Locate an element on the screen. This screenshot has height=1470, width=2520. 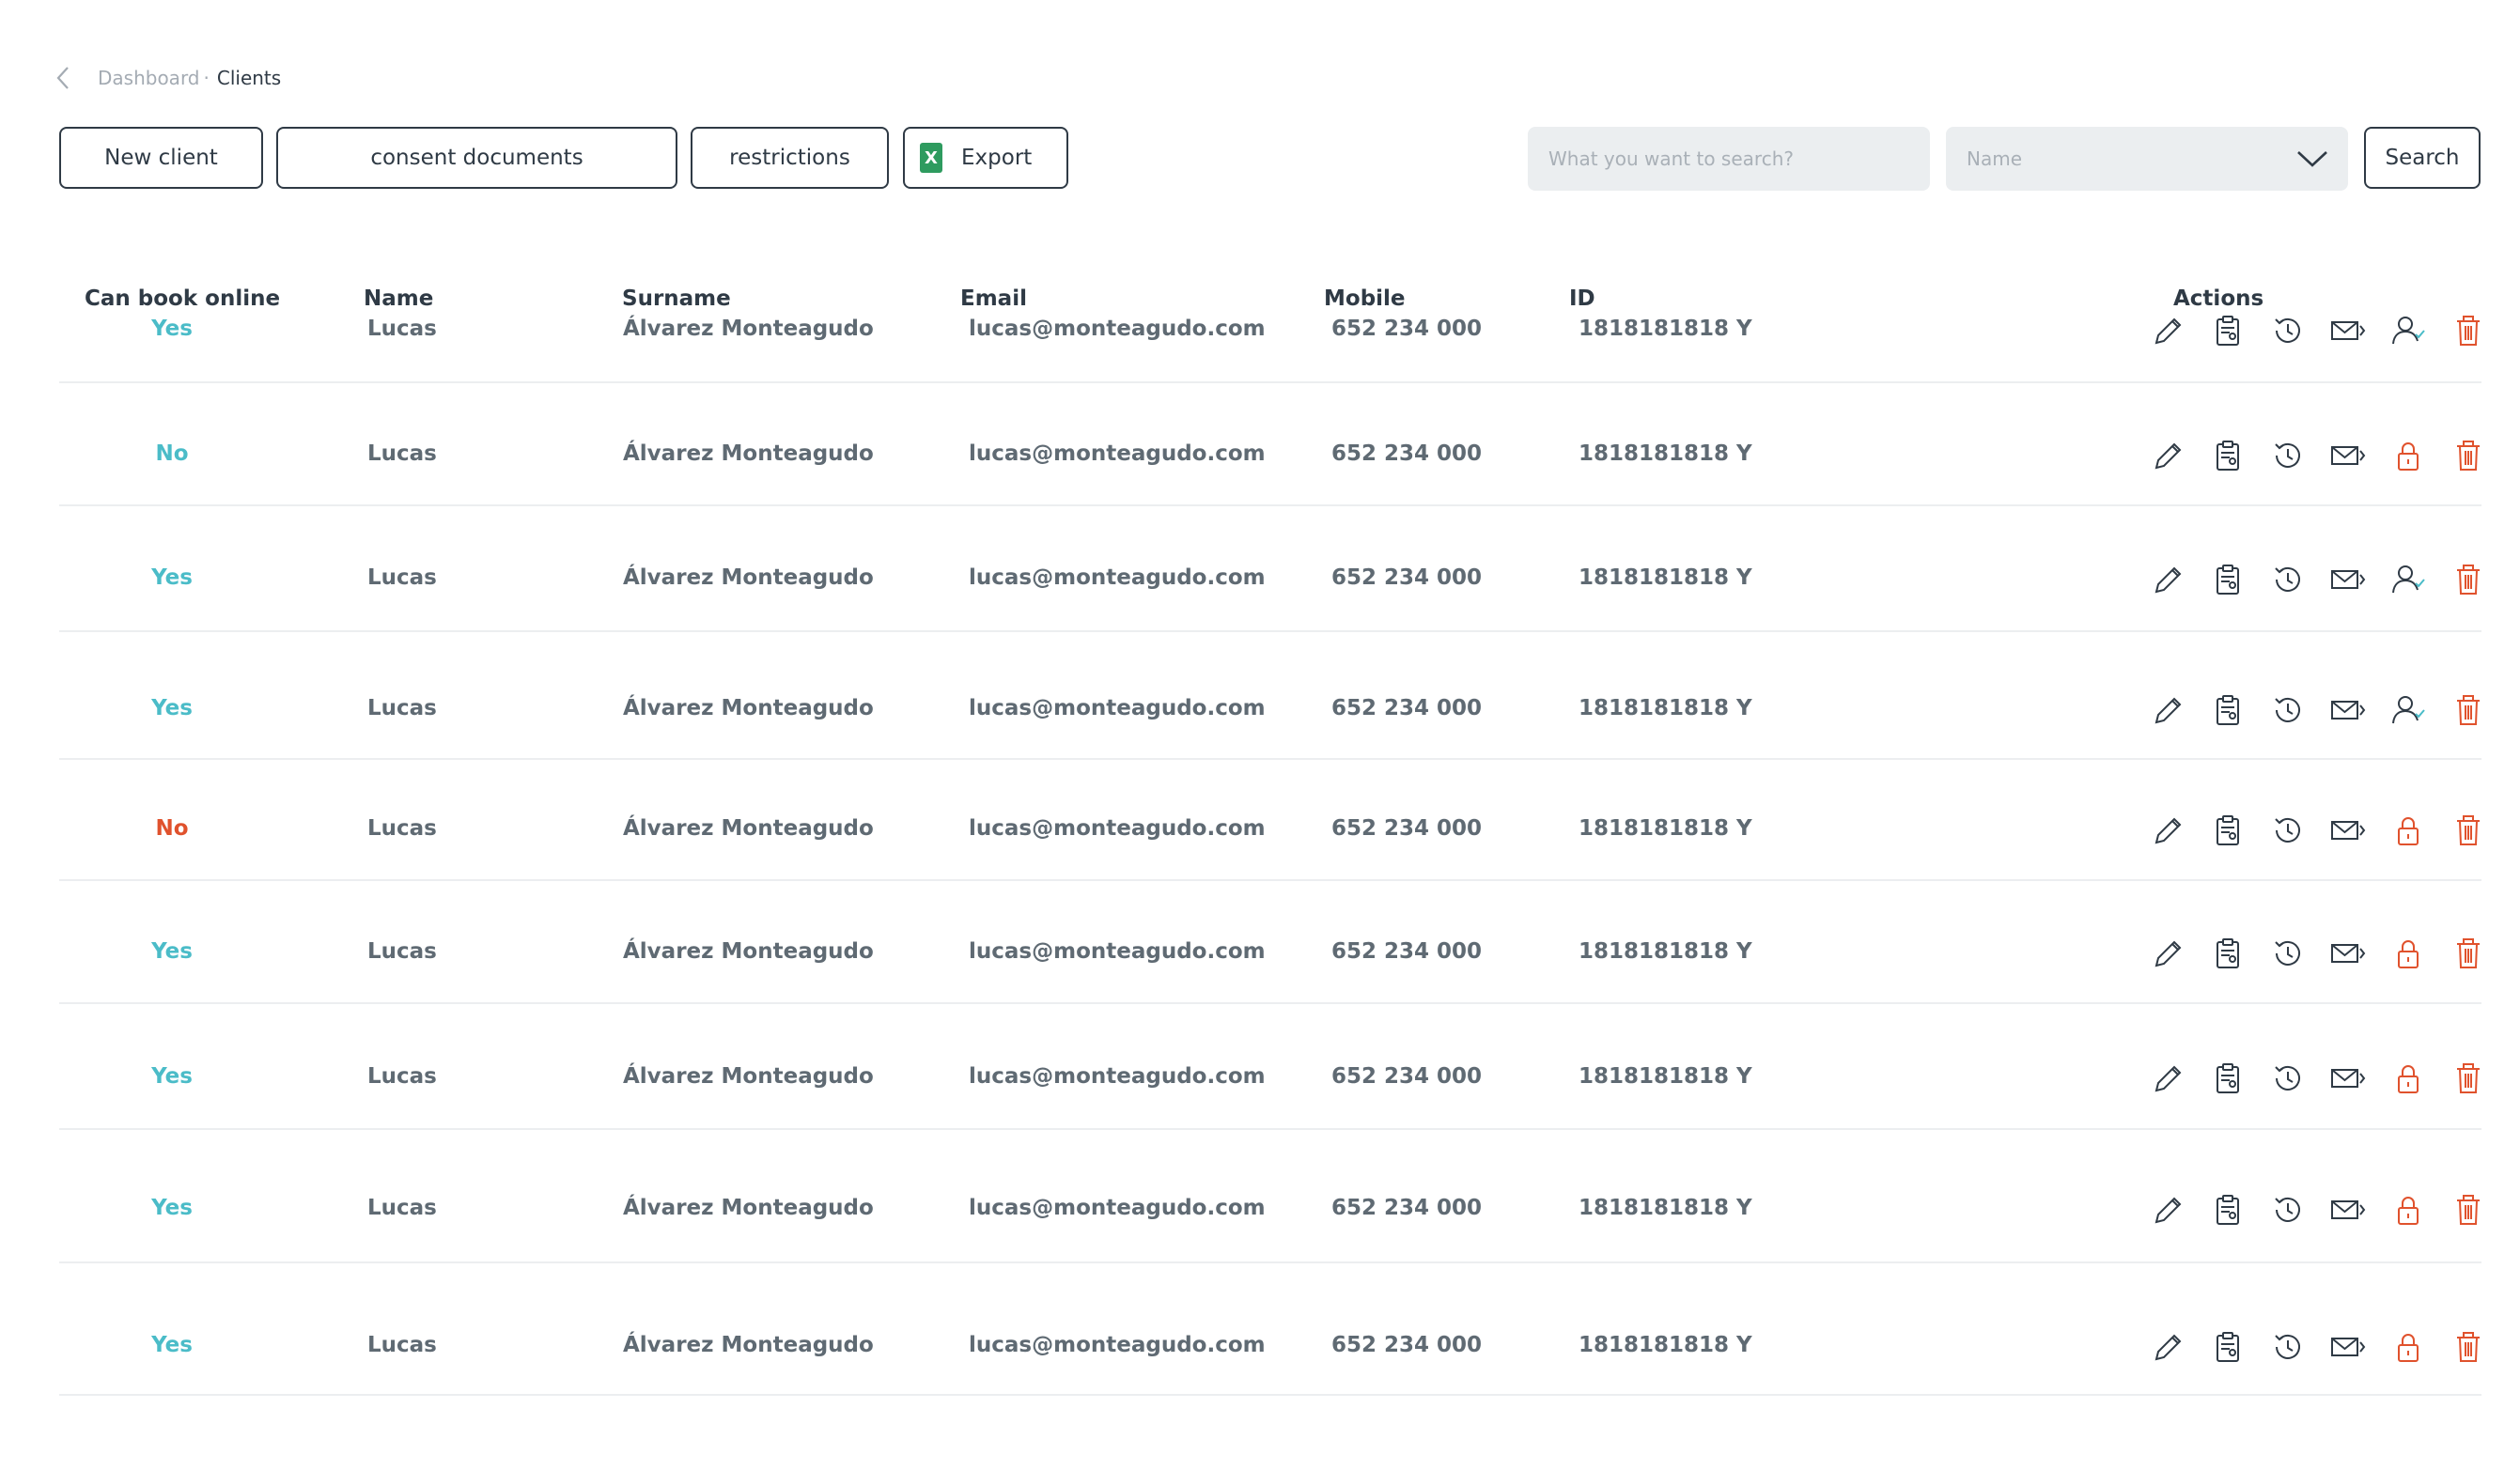
search-field-value: Name is located at coordinates (1995, 158).